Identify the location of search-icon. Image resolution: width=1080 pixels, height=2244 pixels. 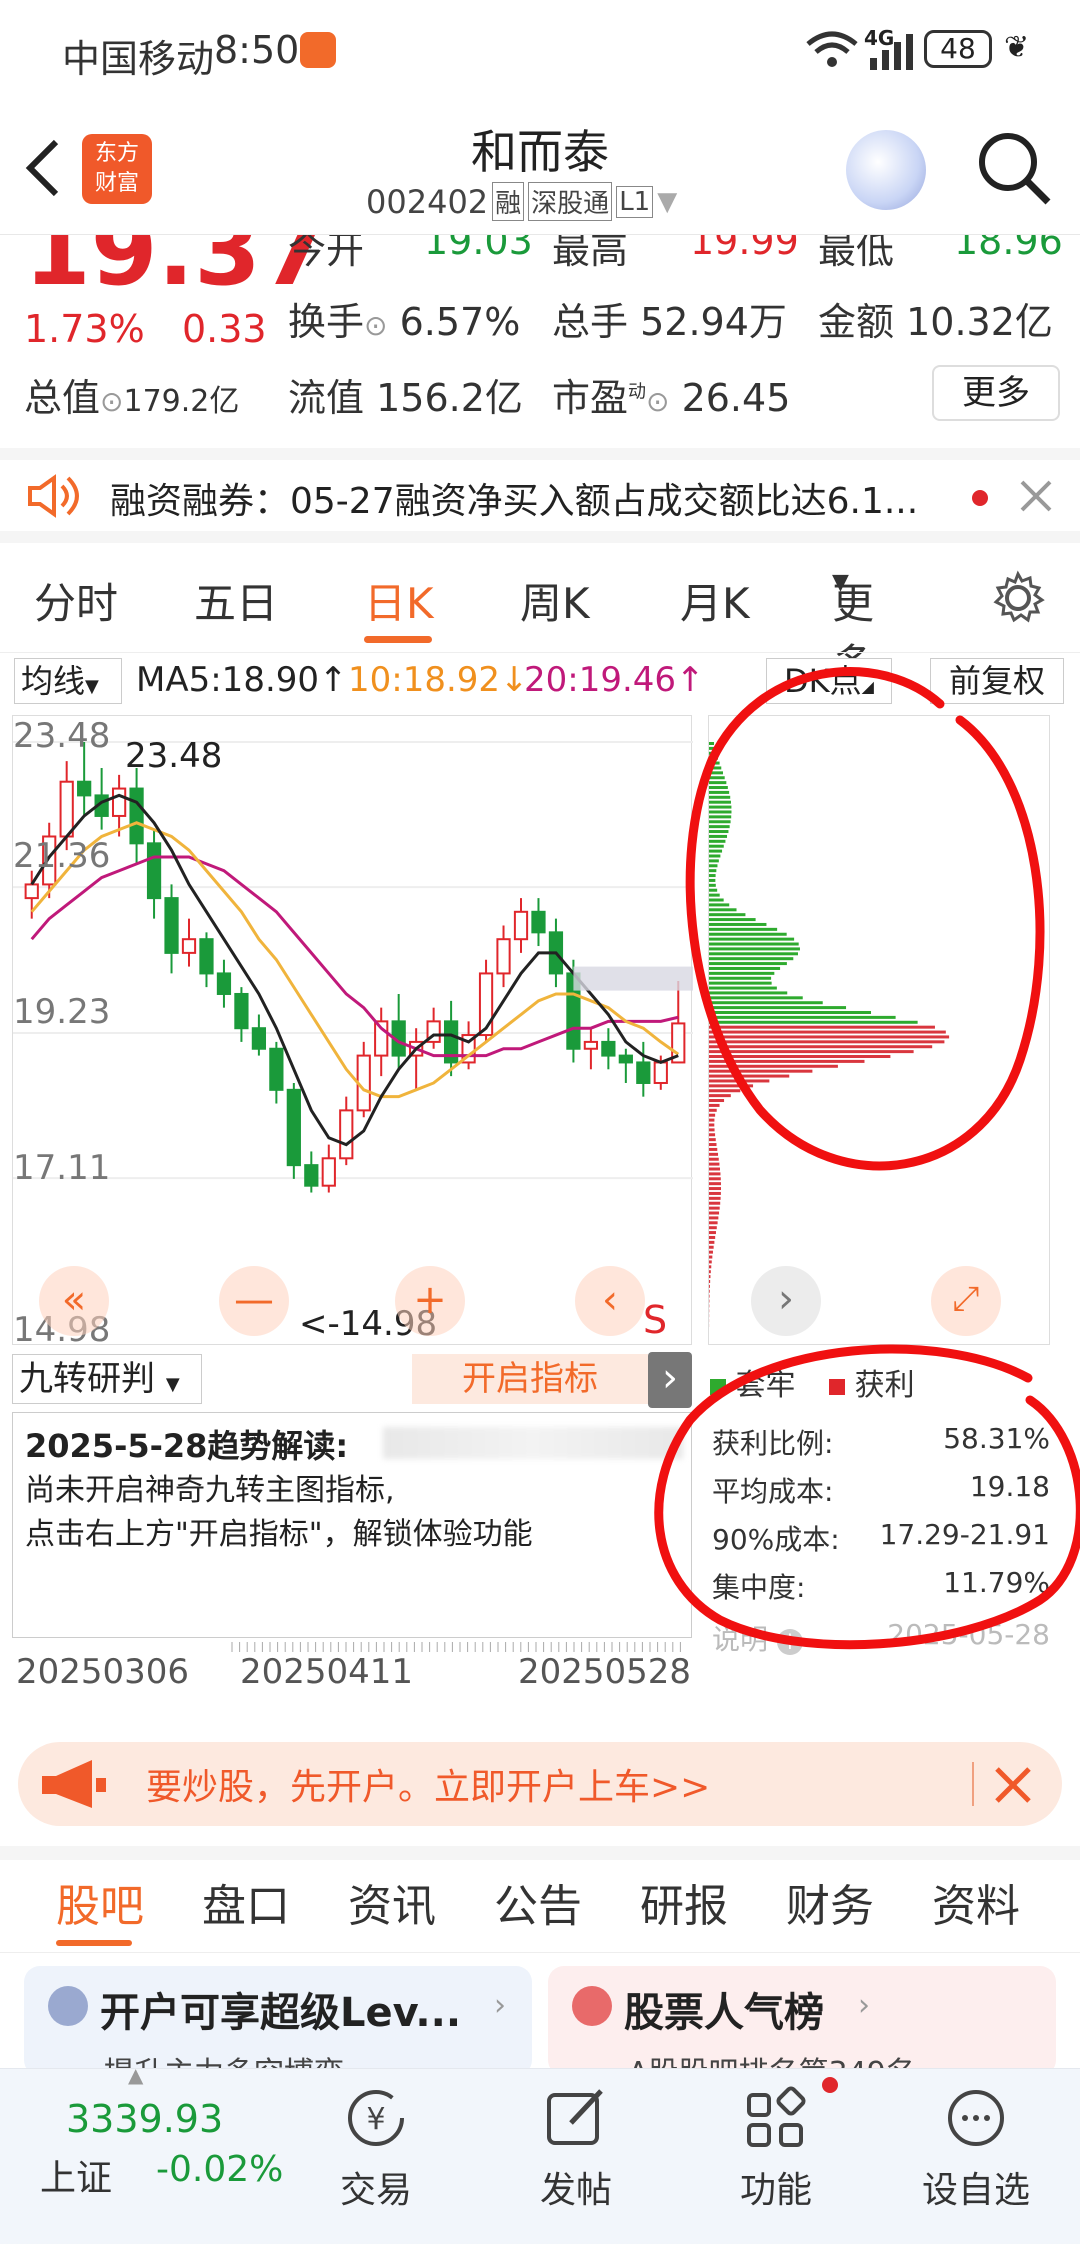
(1014, 168).